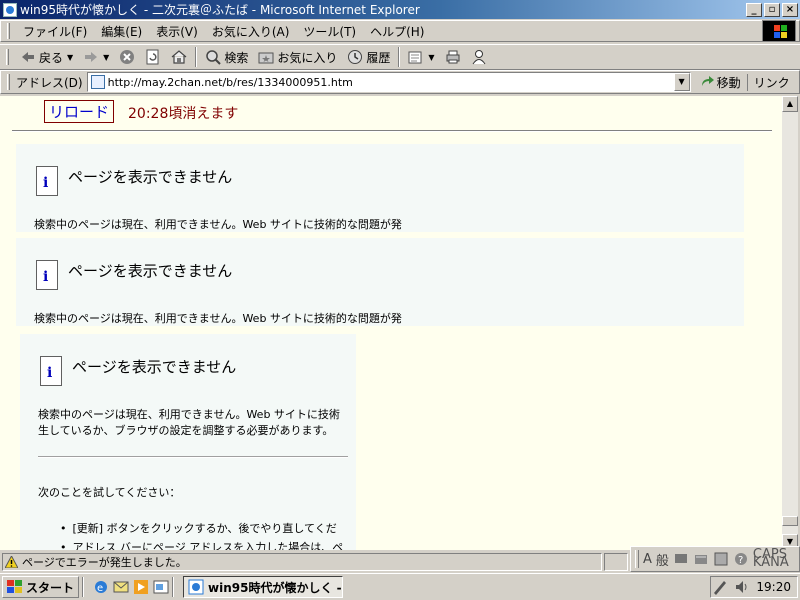  Describe the element at coordinates (721, 559) in the screenshot. I see `ime-dictionary-icon` at that location.